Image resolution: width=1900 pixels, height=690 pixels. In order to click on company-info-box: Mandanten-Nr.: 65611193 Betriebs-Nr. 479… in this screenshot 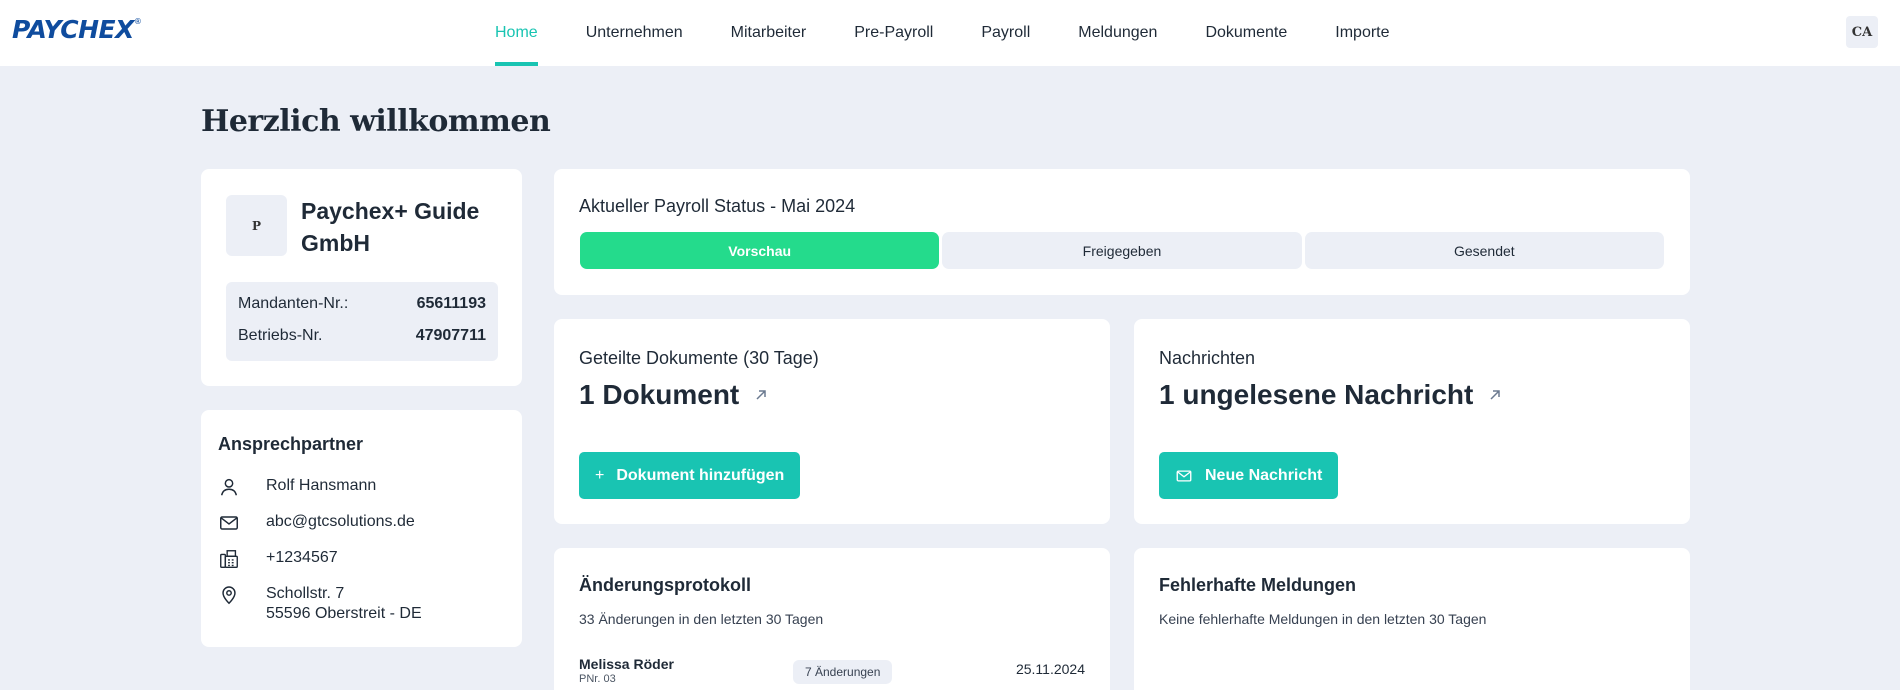, I will do `click(362, 321)`.